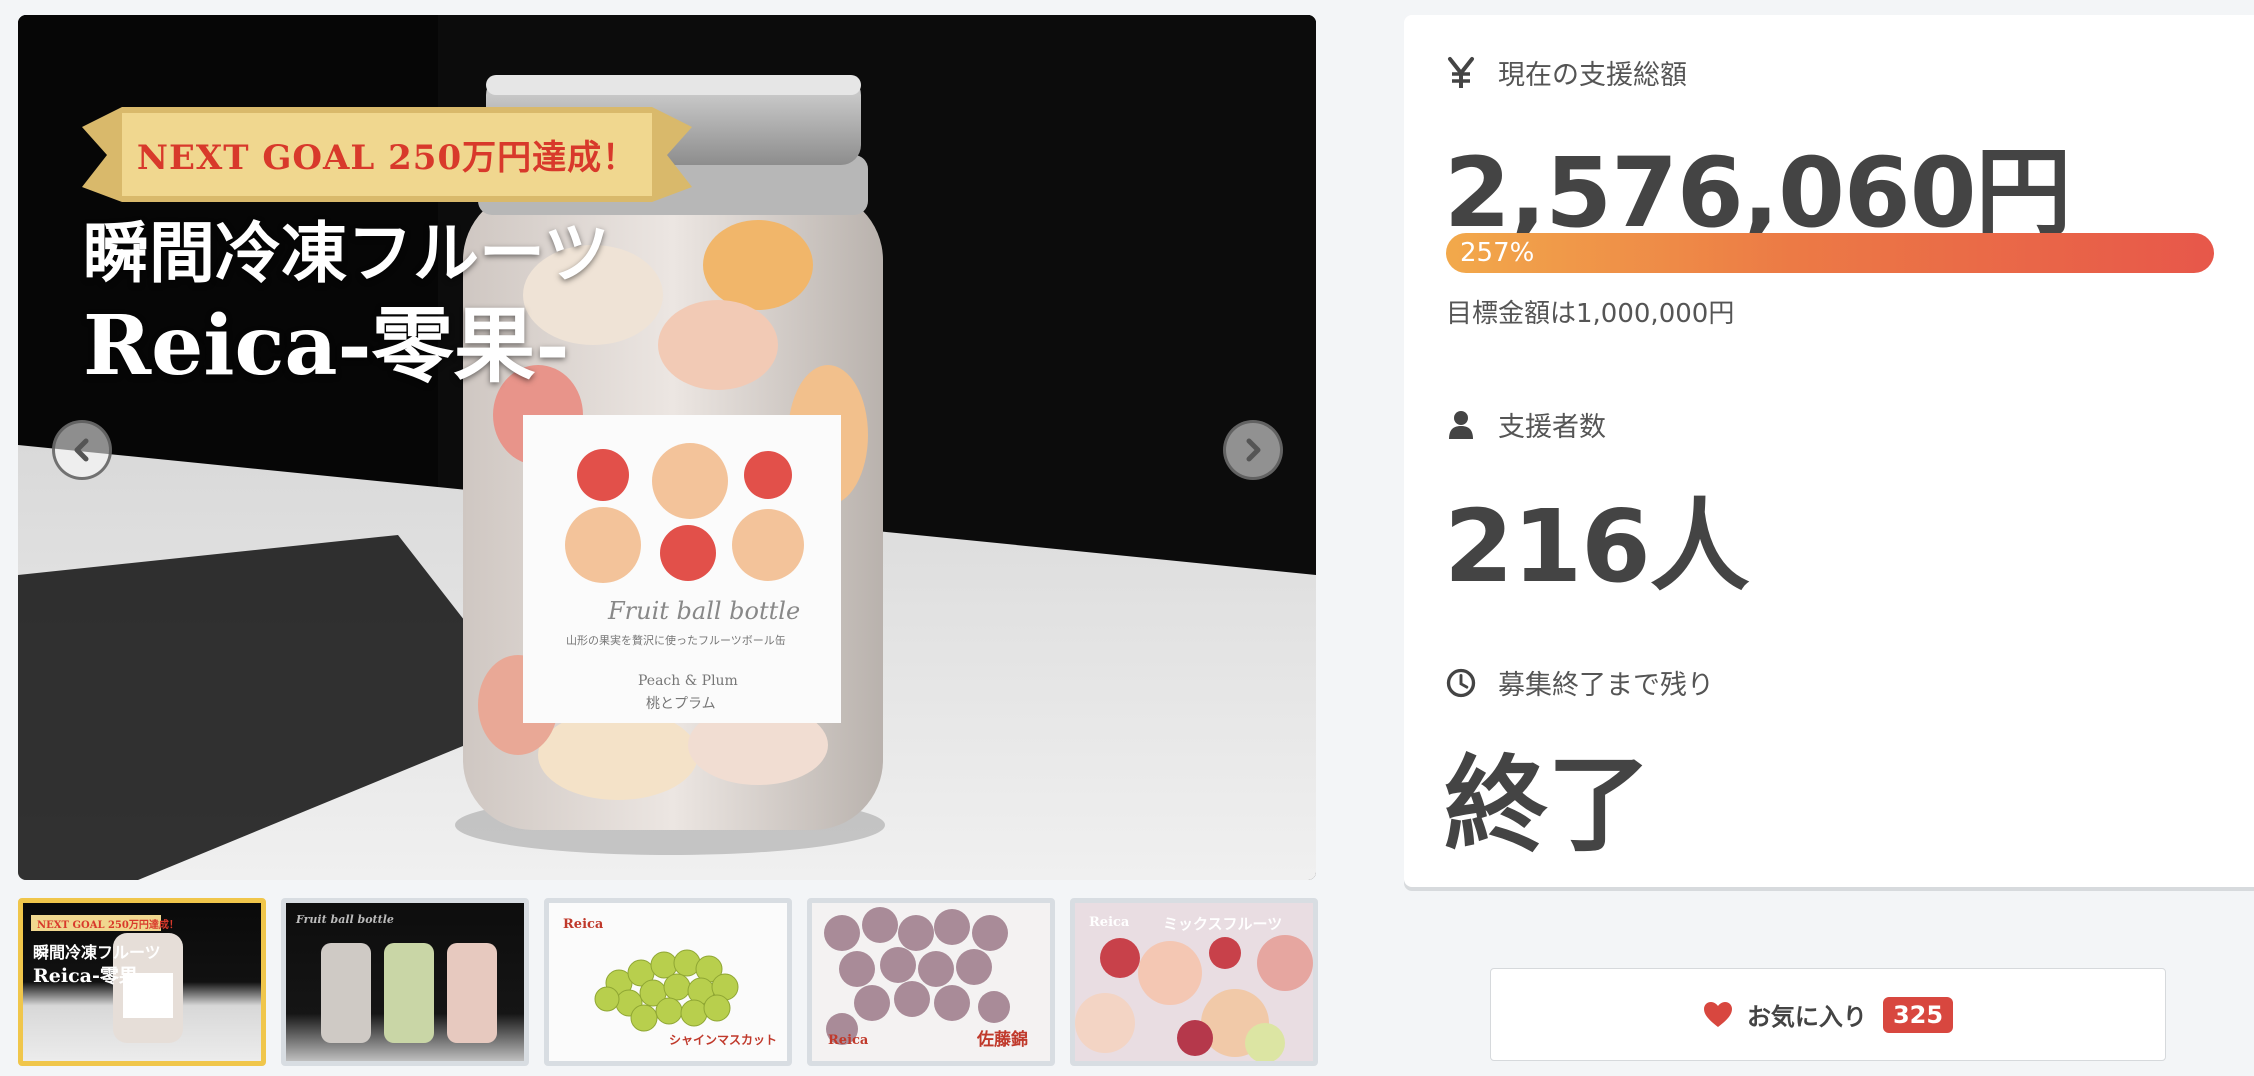 The image size is (2254, 1076). What do you see at coordinates (89, 976) in the screenshot?
I see `thumbnail-1-line2: Reica-零果-` at bounding box center [89, 976].